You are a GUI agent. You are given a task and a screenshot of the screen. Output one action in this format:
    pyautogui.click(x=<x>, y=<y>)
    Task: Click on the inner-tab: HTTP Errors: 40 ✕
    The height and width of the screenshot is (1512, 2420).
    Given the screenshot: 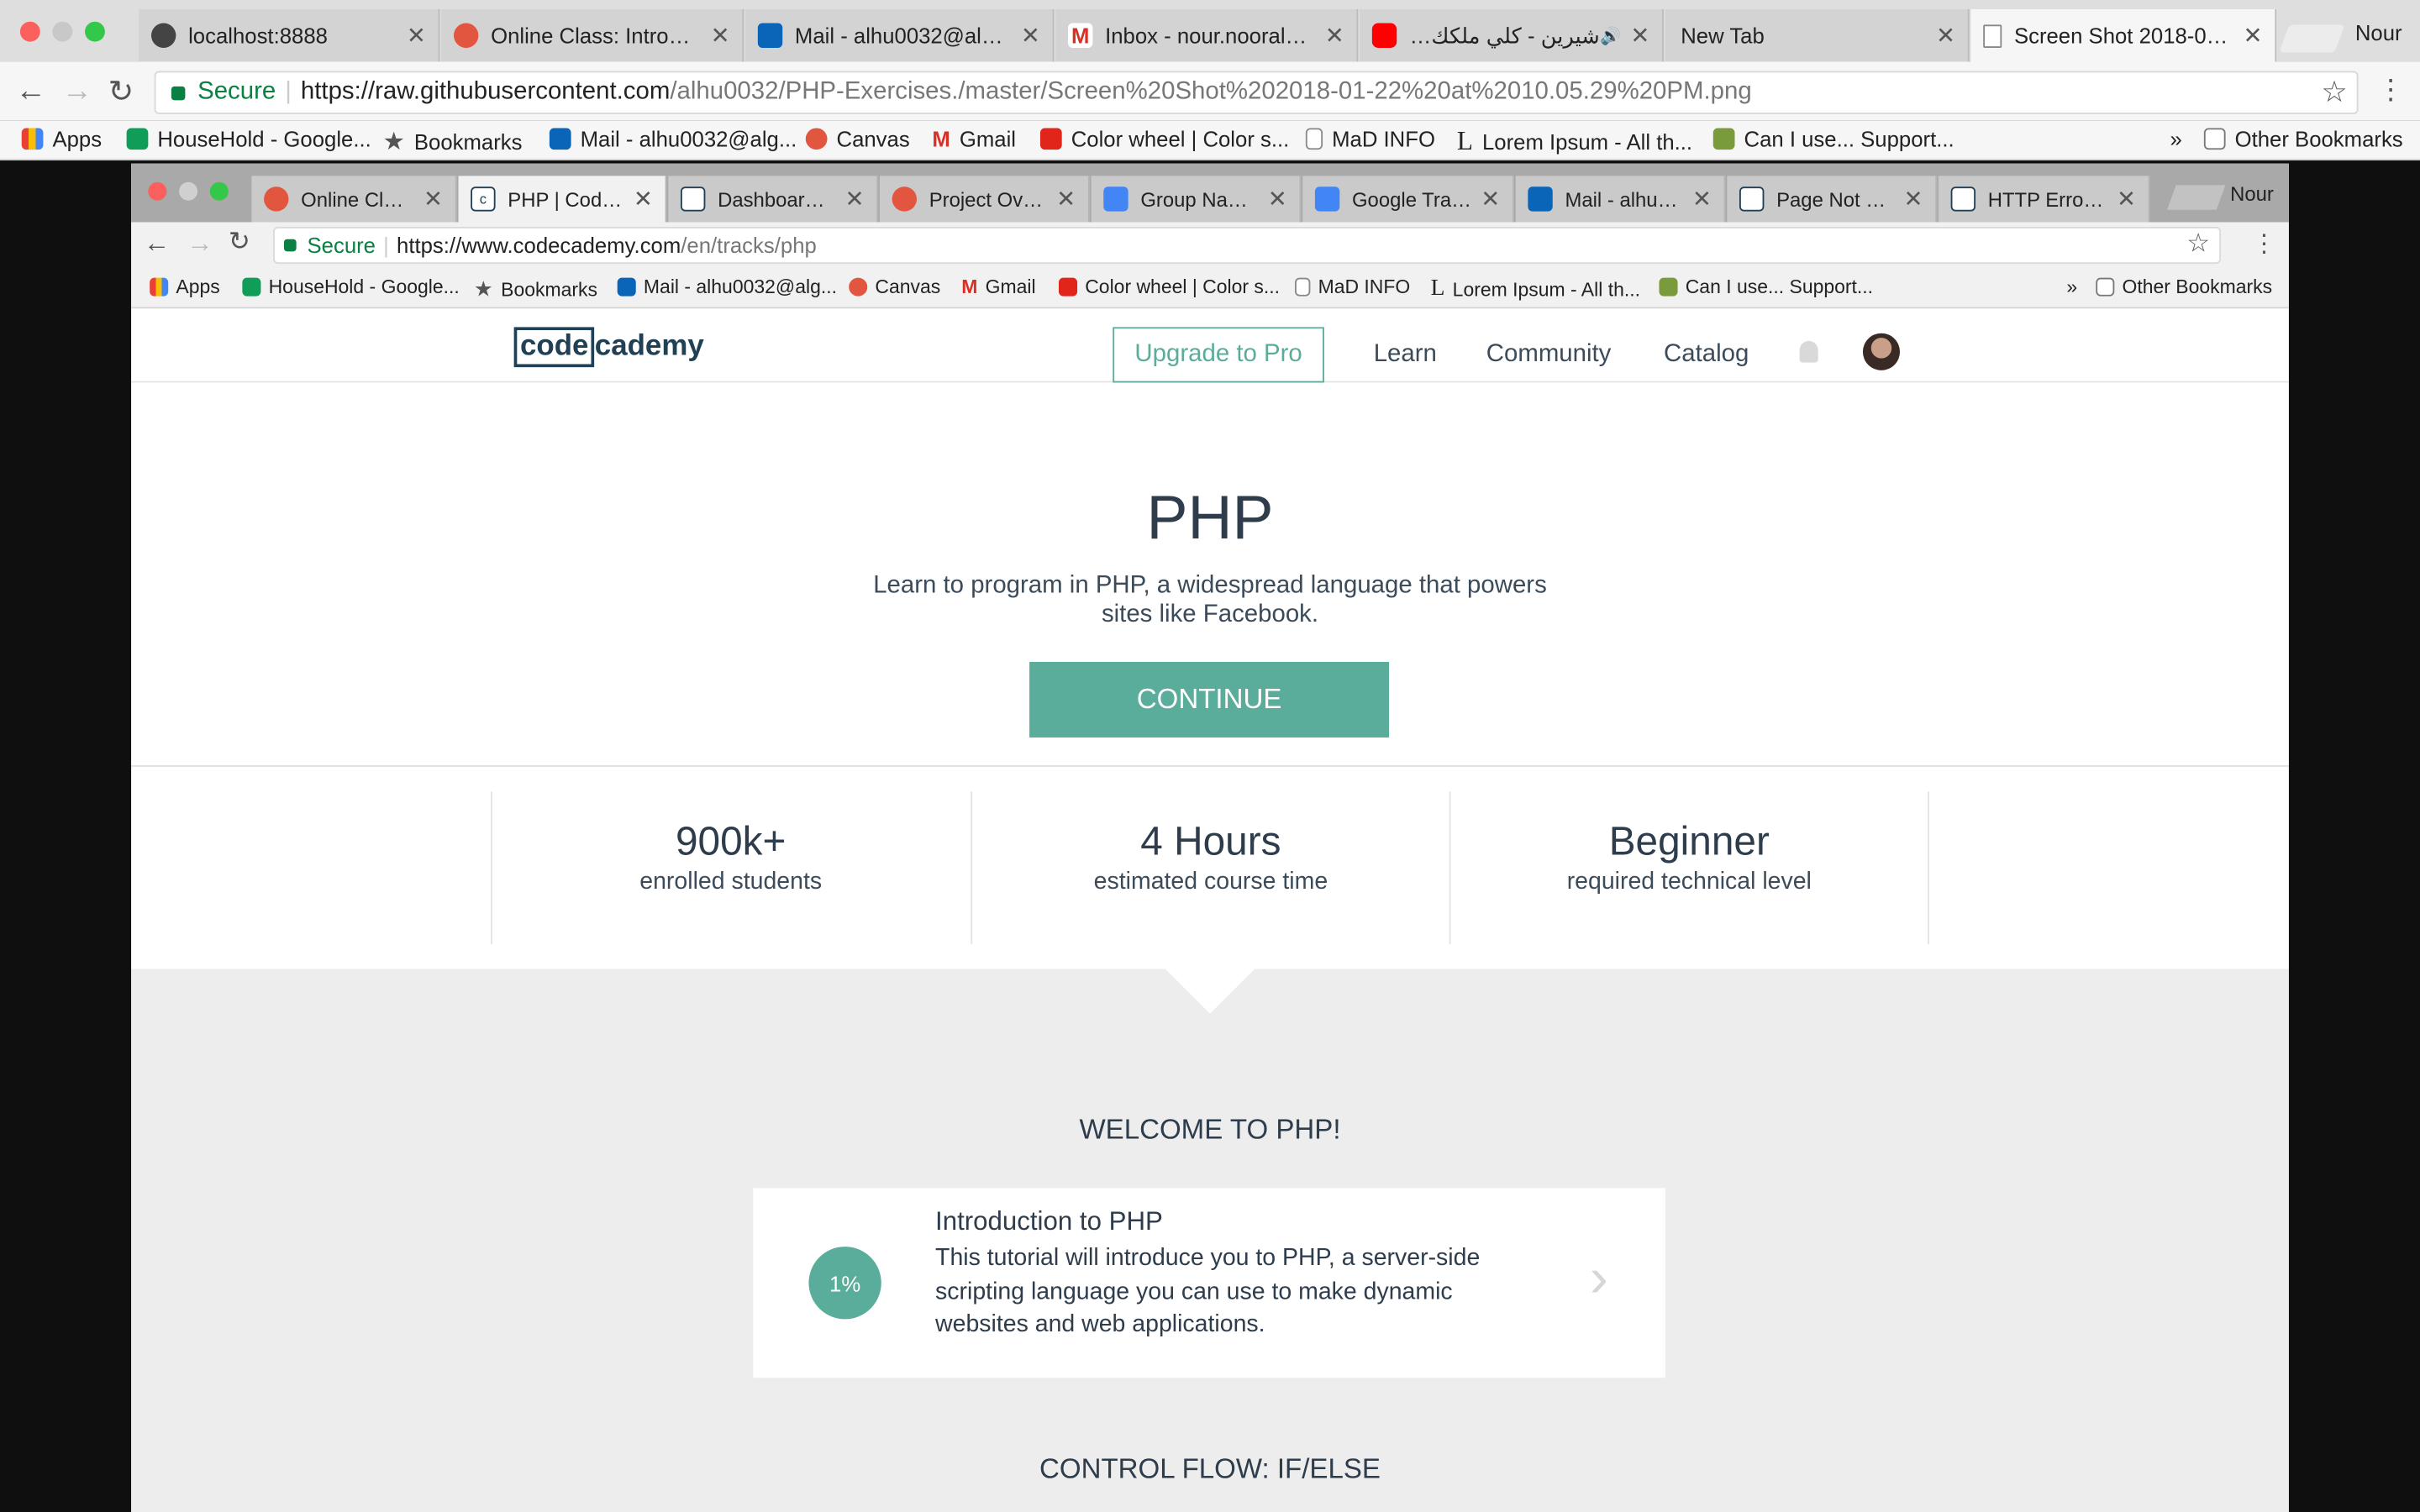 What is the action you would take?
    pyautogui.click(x=2044, y=199)
    